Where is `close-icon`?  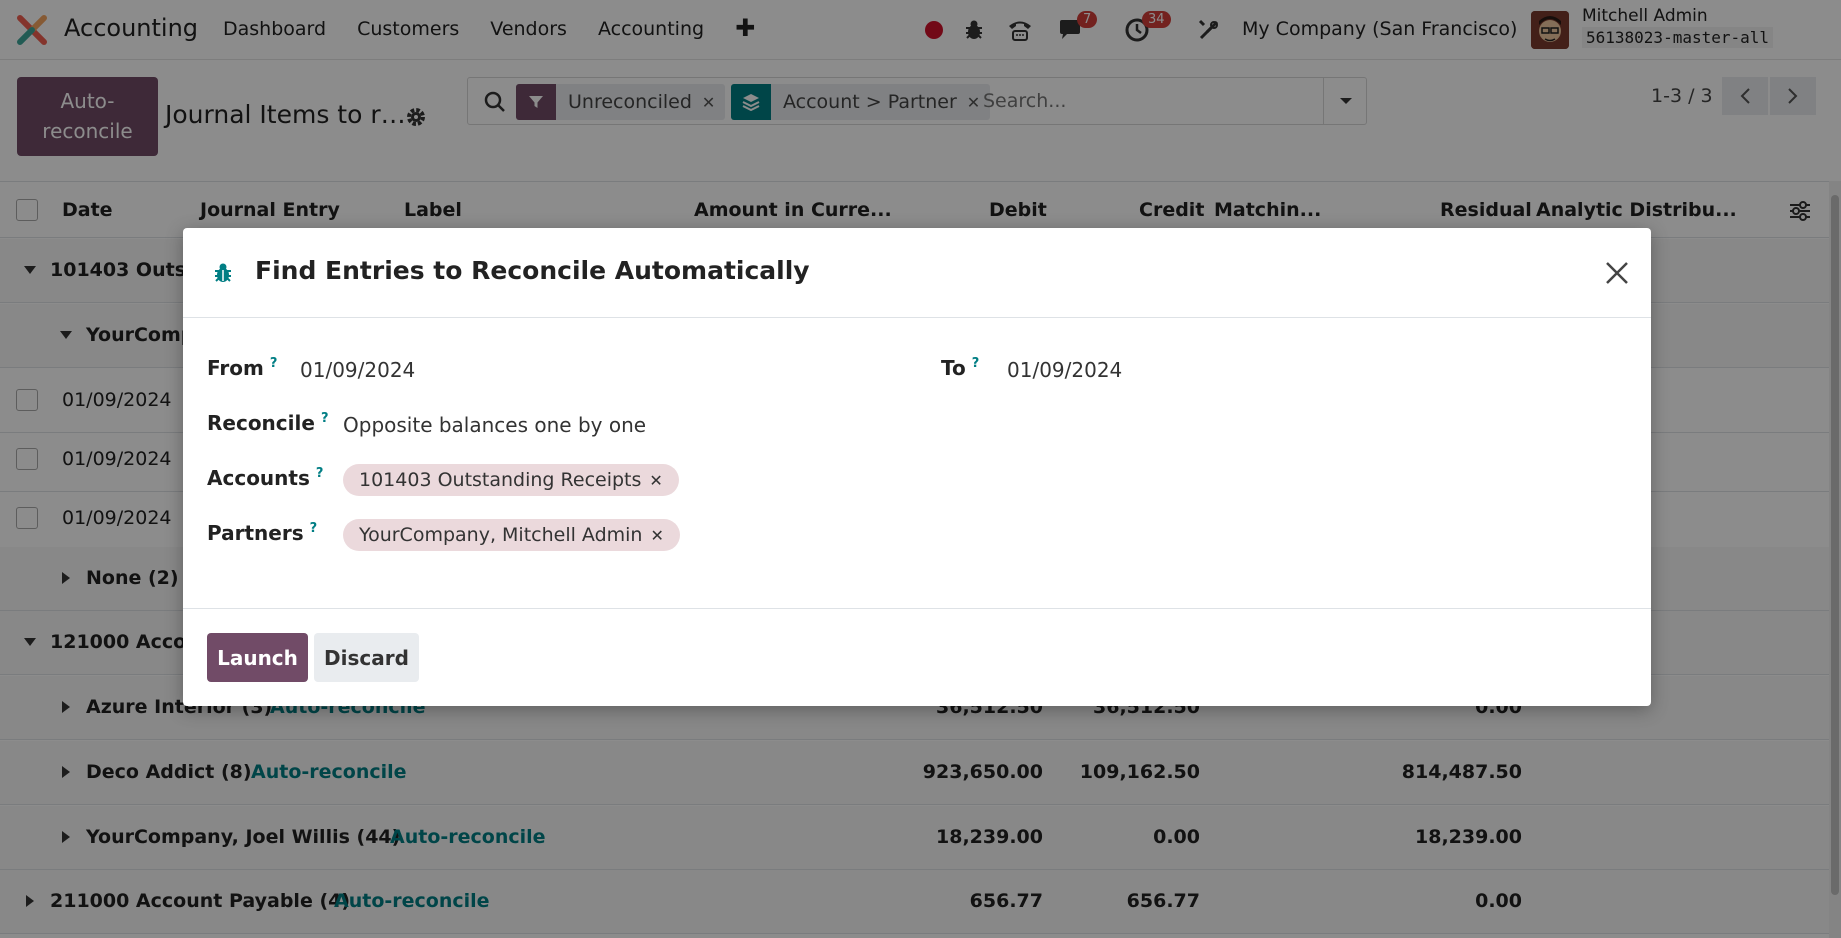
close-icon is located at coordinates (1617, 273).